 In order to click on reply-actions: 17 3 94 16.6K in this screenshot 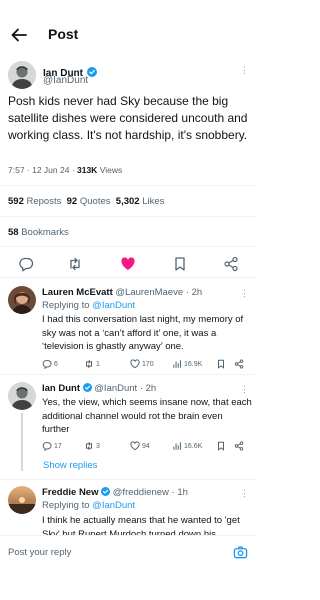, I will do `click(147, 447)`.